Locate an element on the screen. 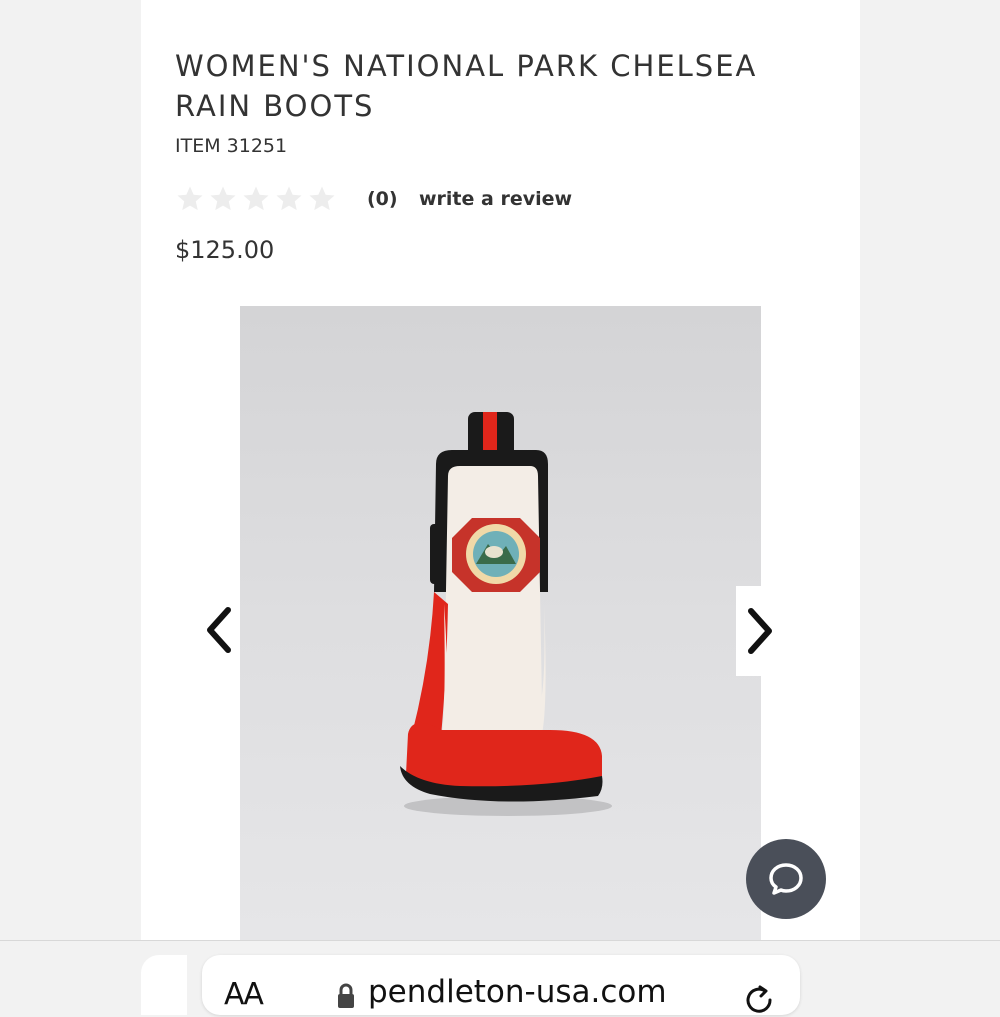 This screenshot has height=1017, width=1000. address-field: AA pendleton-usa.com is located at coordinates (501, 985).